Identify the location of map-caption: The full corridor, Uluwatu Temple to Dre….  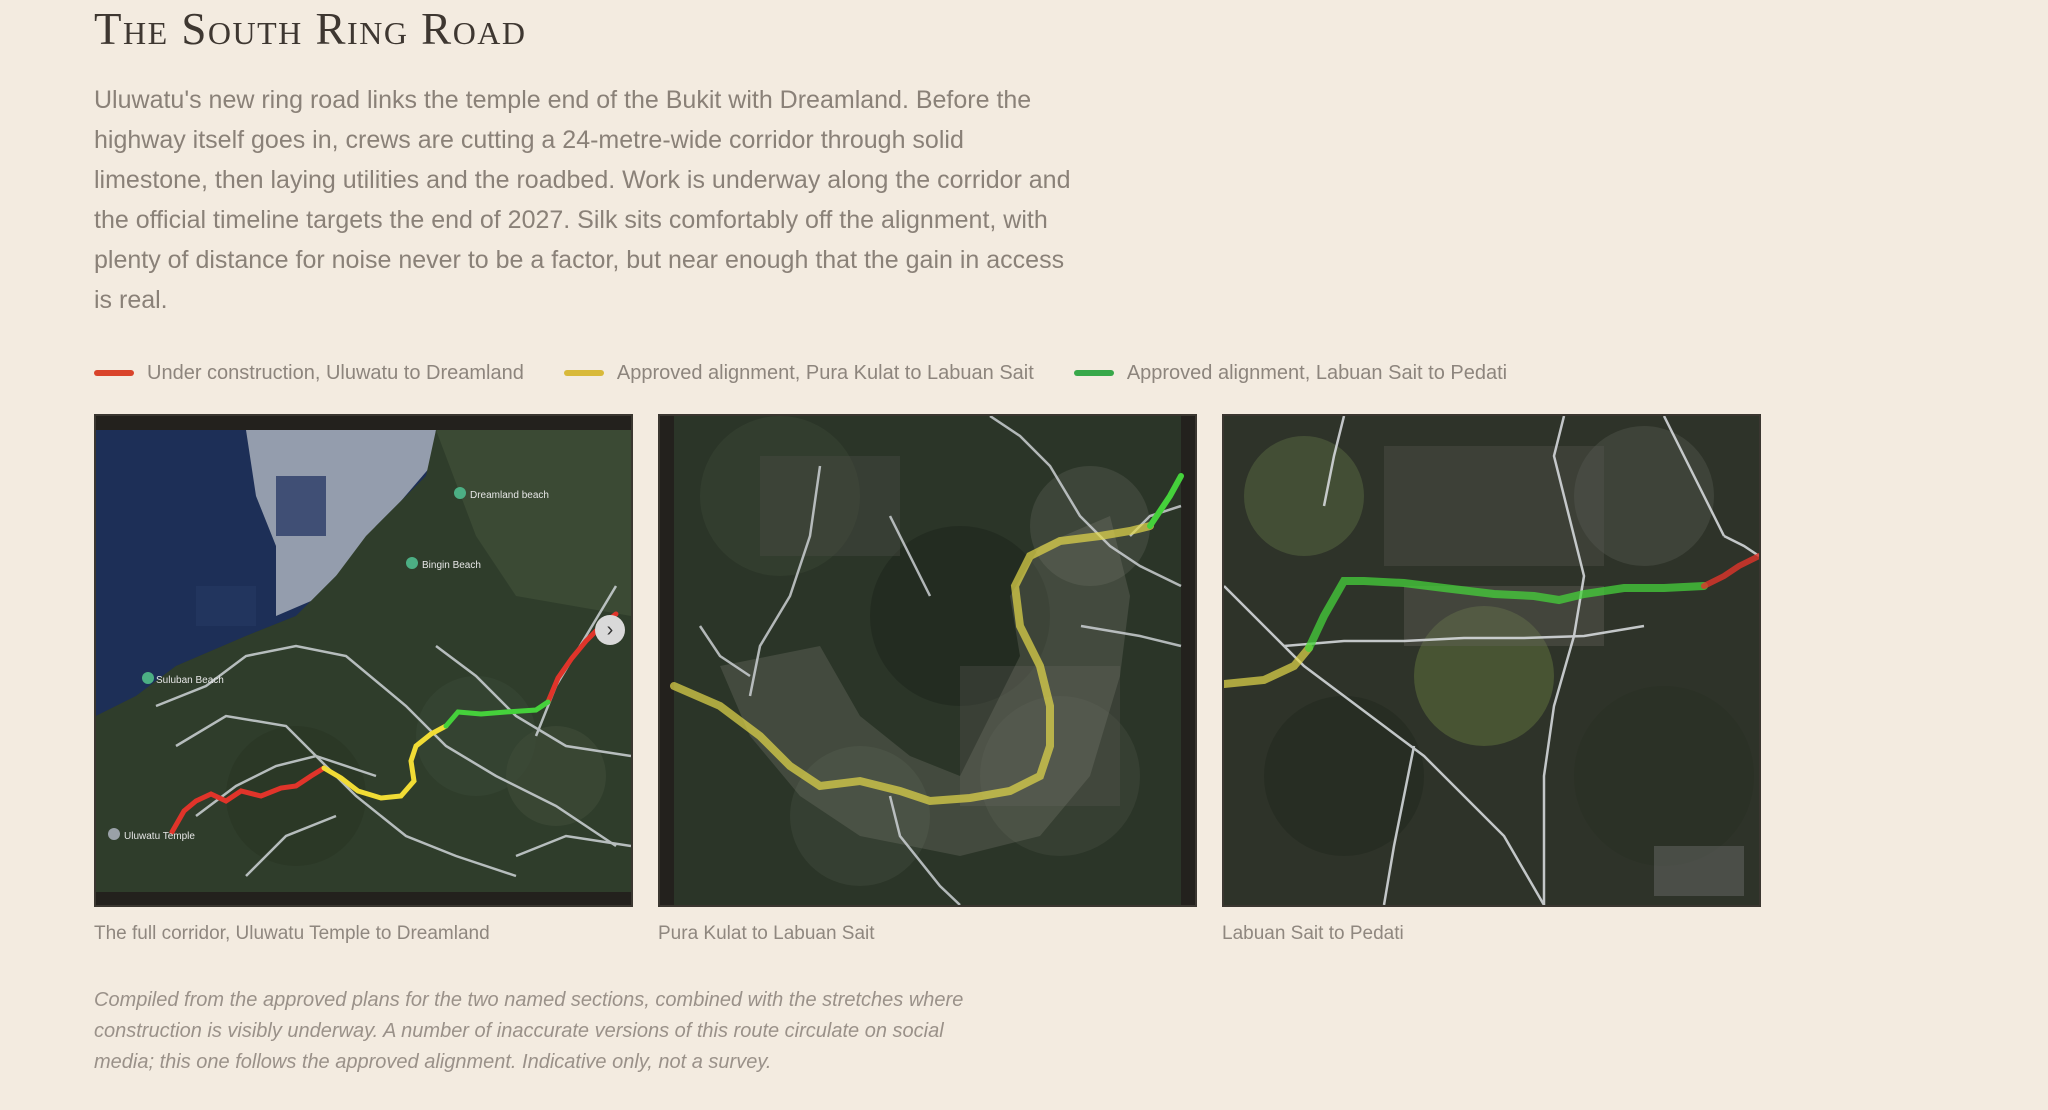
(292, 933).